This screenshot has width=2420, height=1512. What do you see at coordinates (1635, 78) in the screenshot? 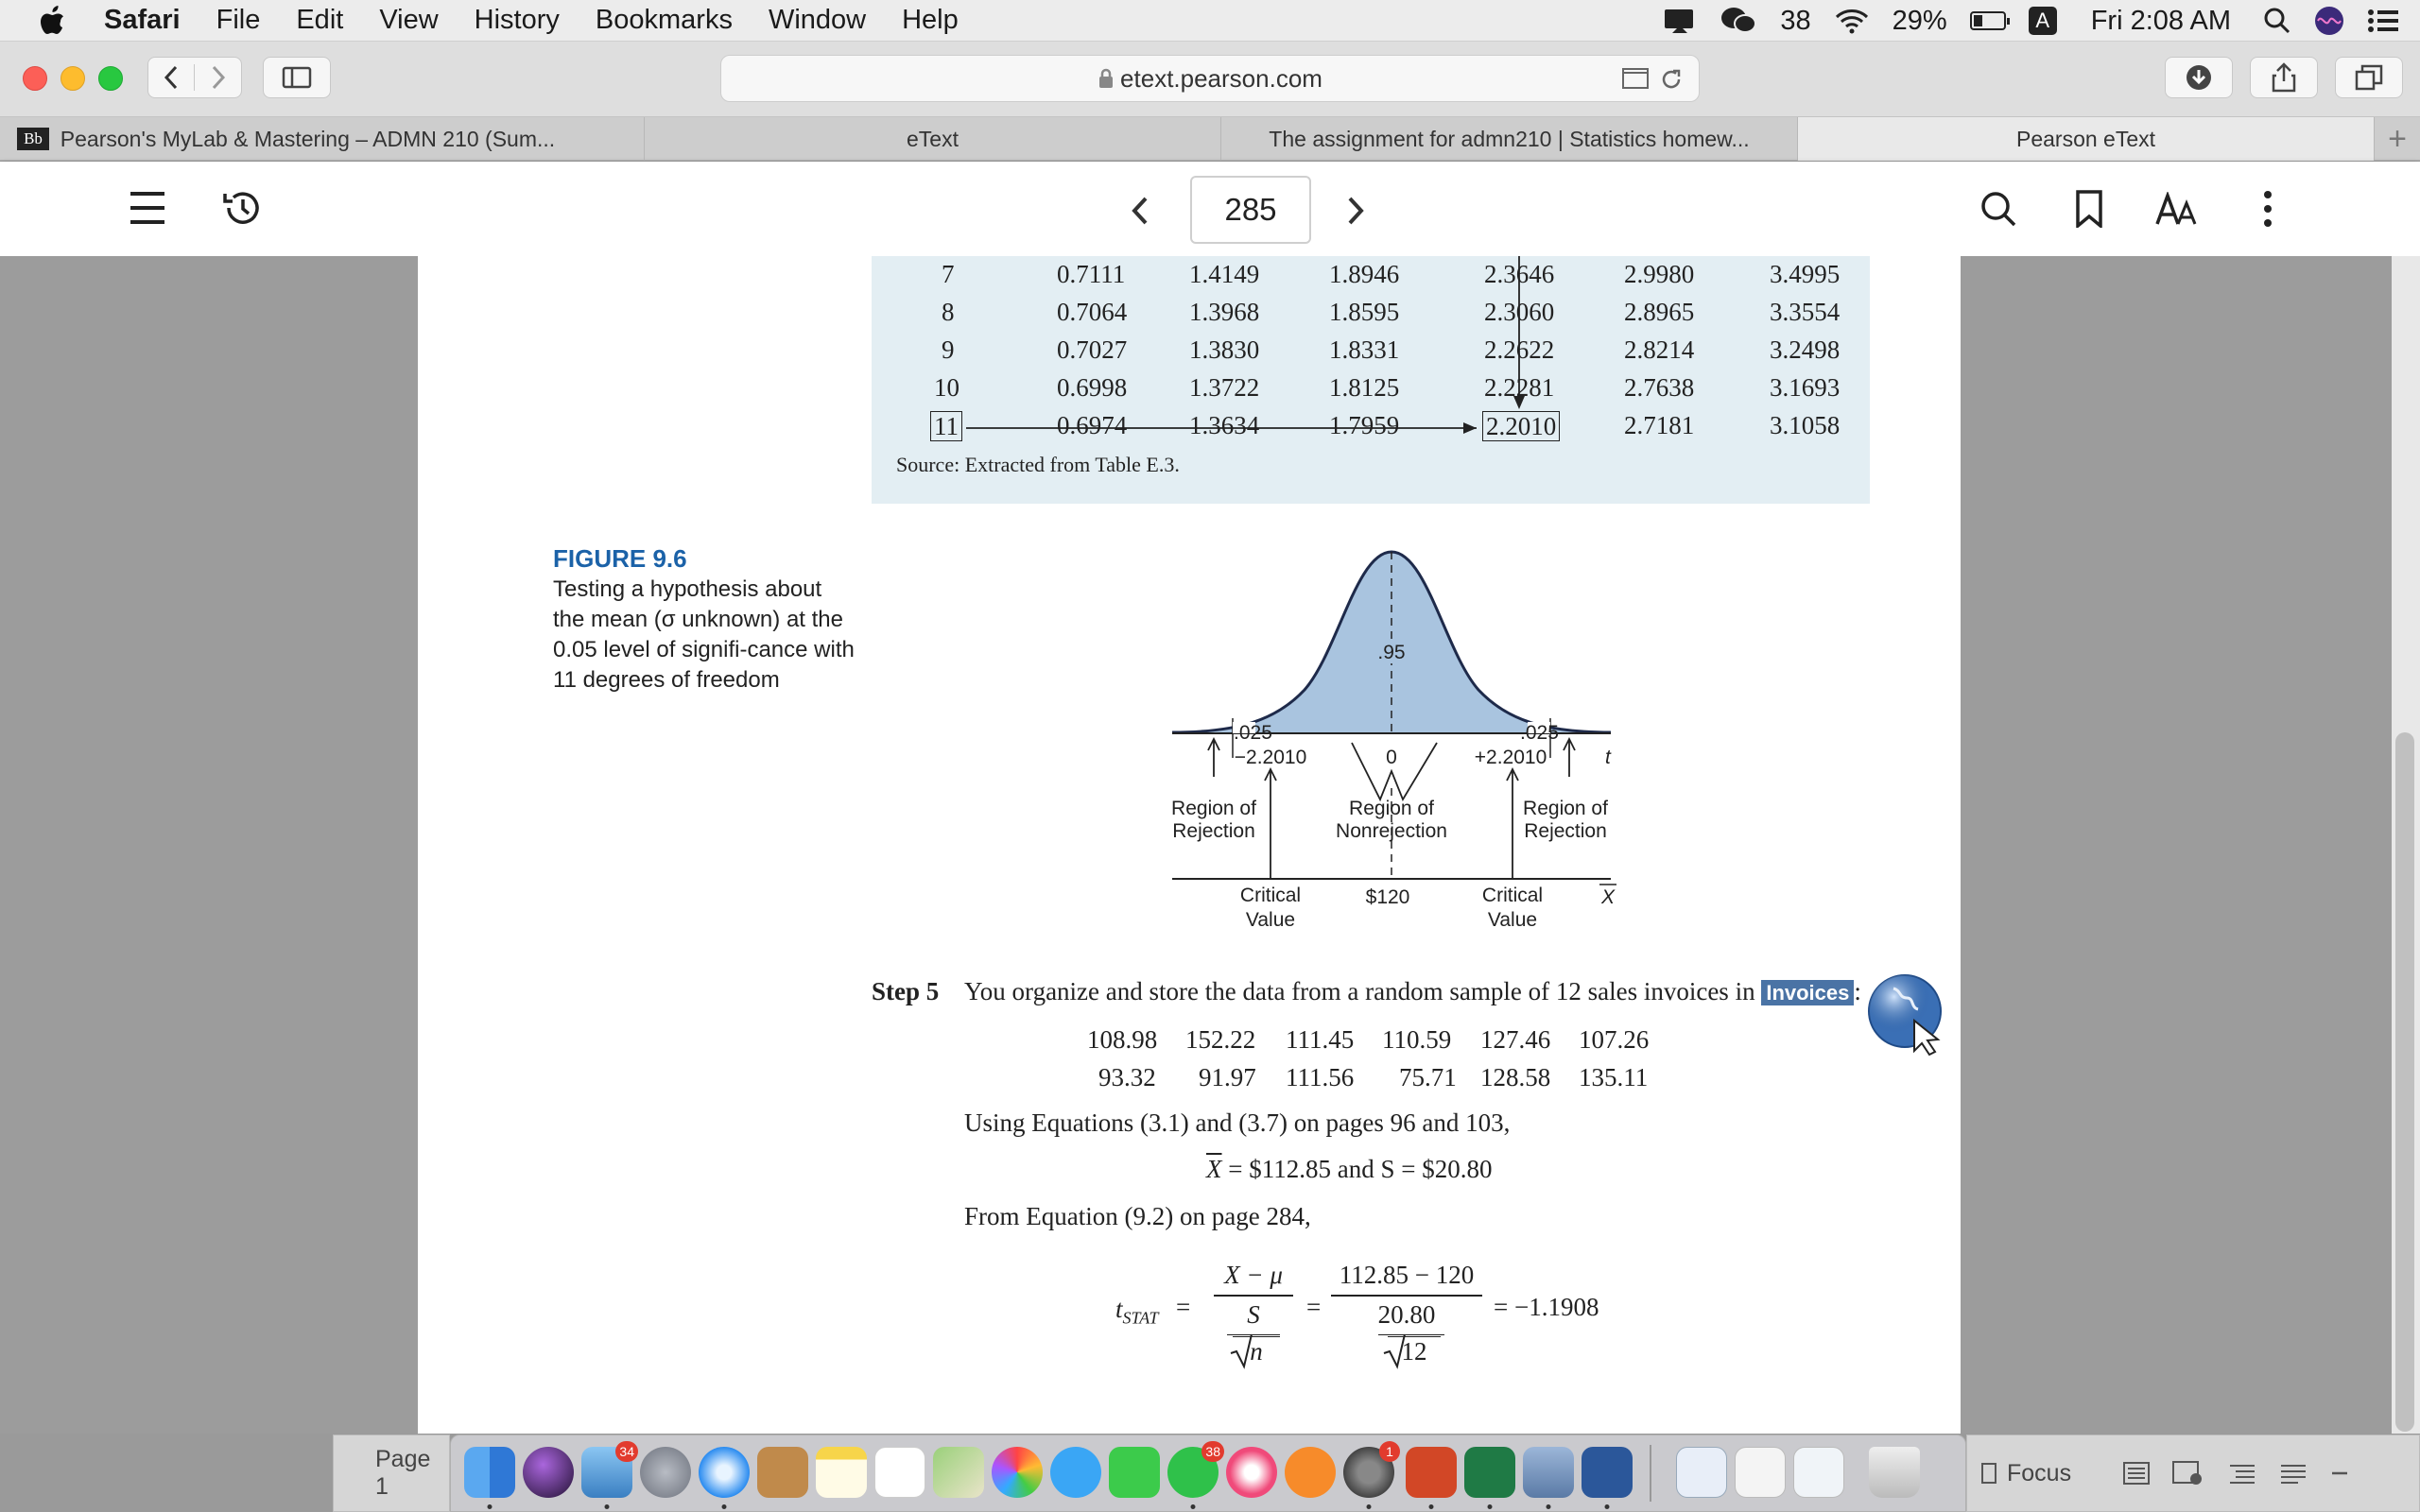
I see `reader-view-icon` at bounding box center [1635, 78].